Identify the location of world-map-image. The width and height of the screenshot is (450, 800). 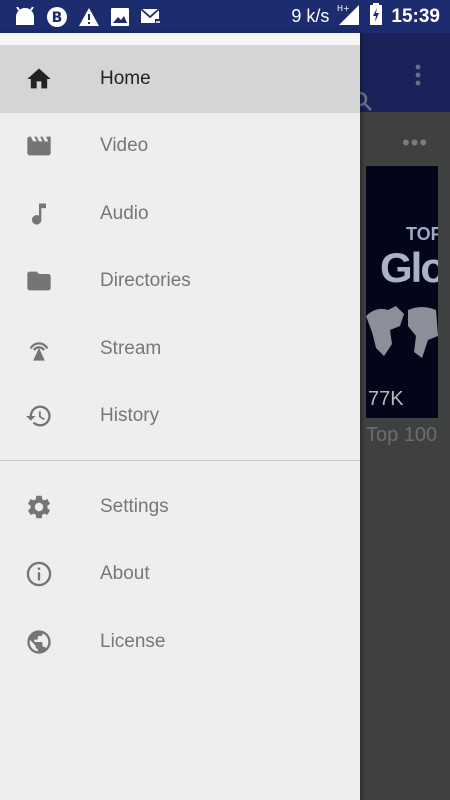
(402, 332).